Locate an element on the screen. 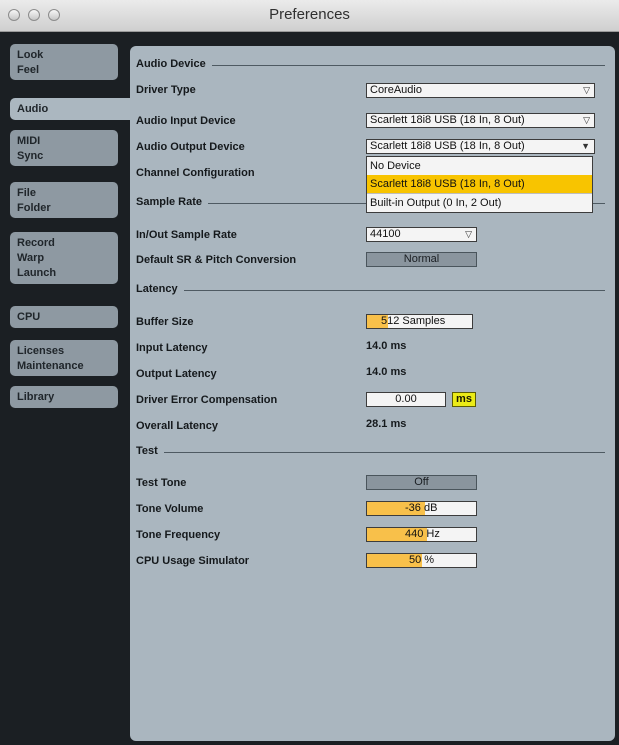 This screenshot has height=745, width=619. ms-unit-toggle: ms is located at coordinates (464, 399).